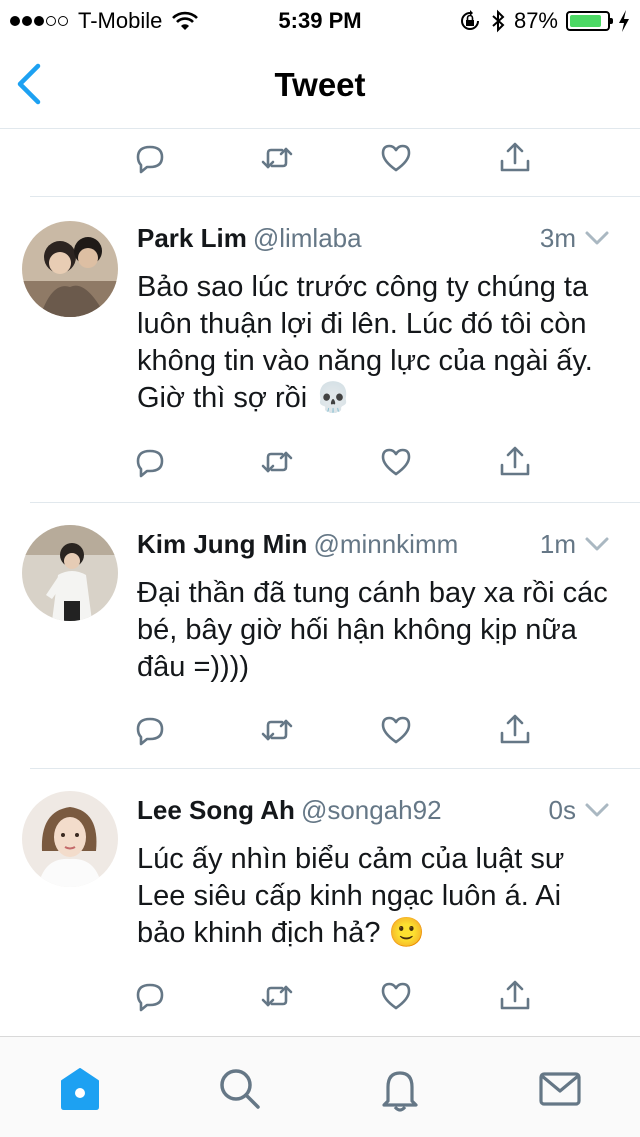 The height and width of the screenshot is (1137, 640). I want to click on tweet-time: 0s, so click(562, 810).